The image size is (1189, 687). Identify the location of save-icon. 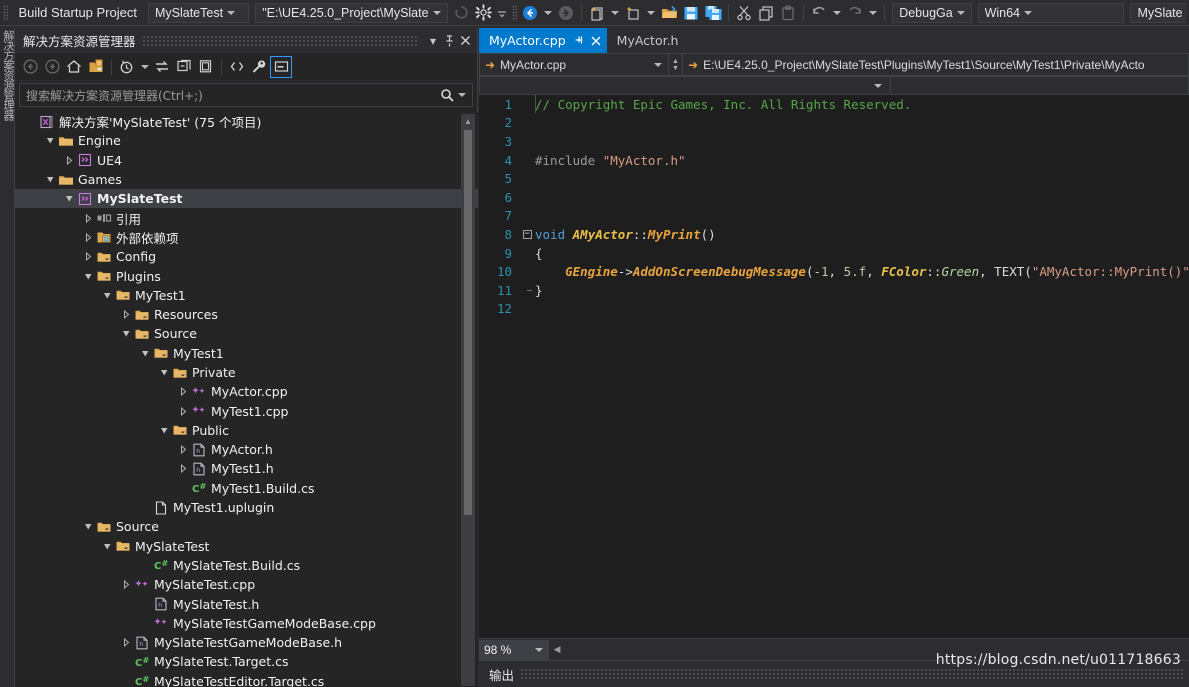
(691, 13).